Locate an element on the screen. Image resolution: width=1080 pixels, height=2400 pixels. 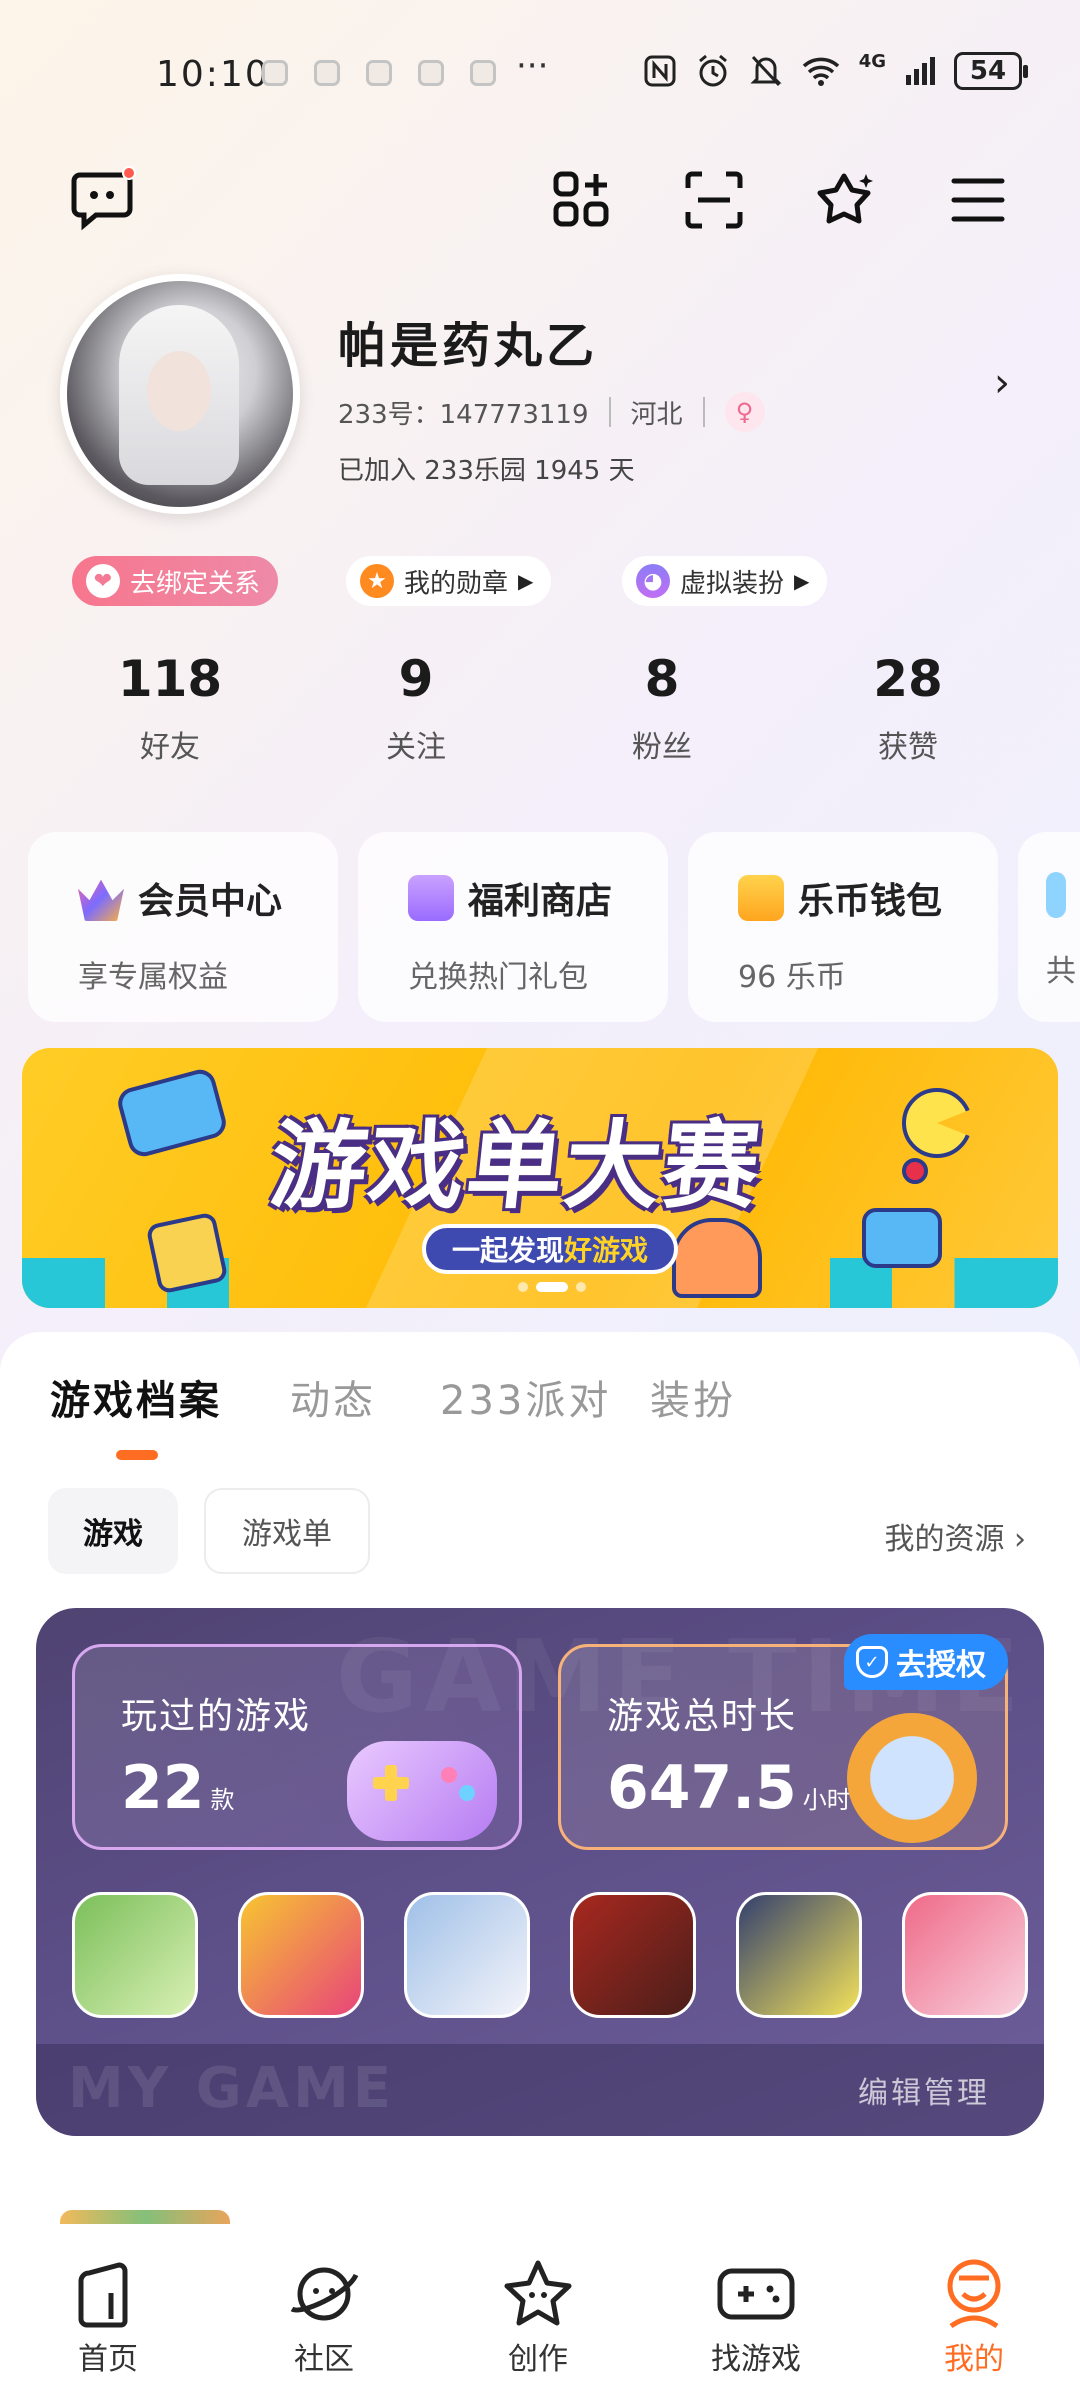
active-tab-indicator is located at coordinates (137, 1455).